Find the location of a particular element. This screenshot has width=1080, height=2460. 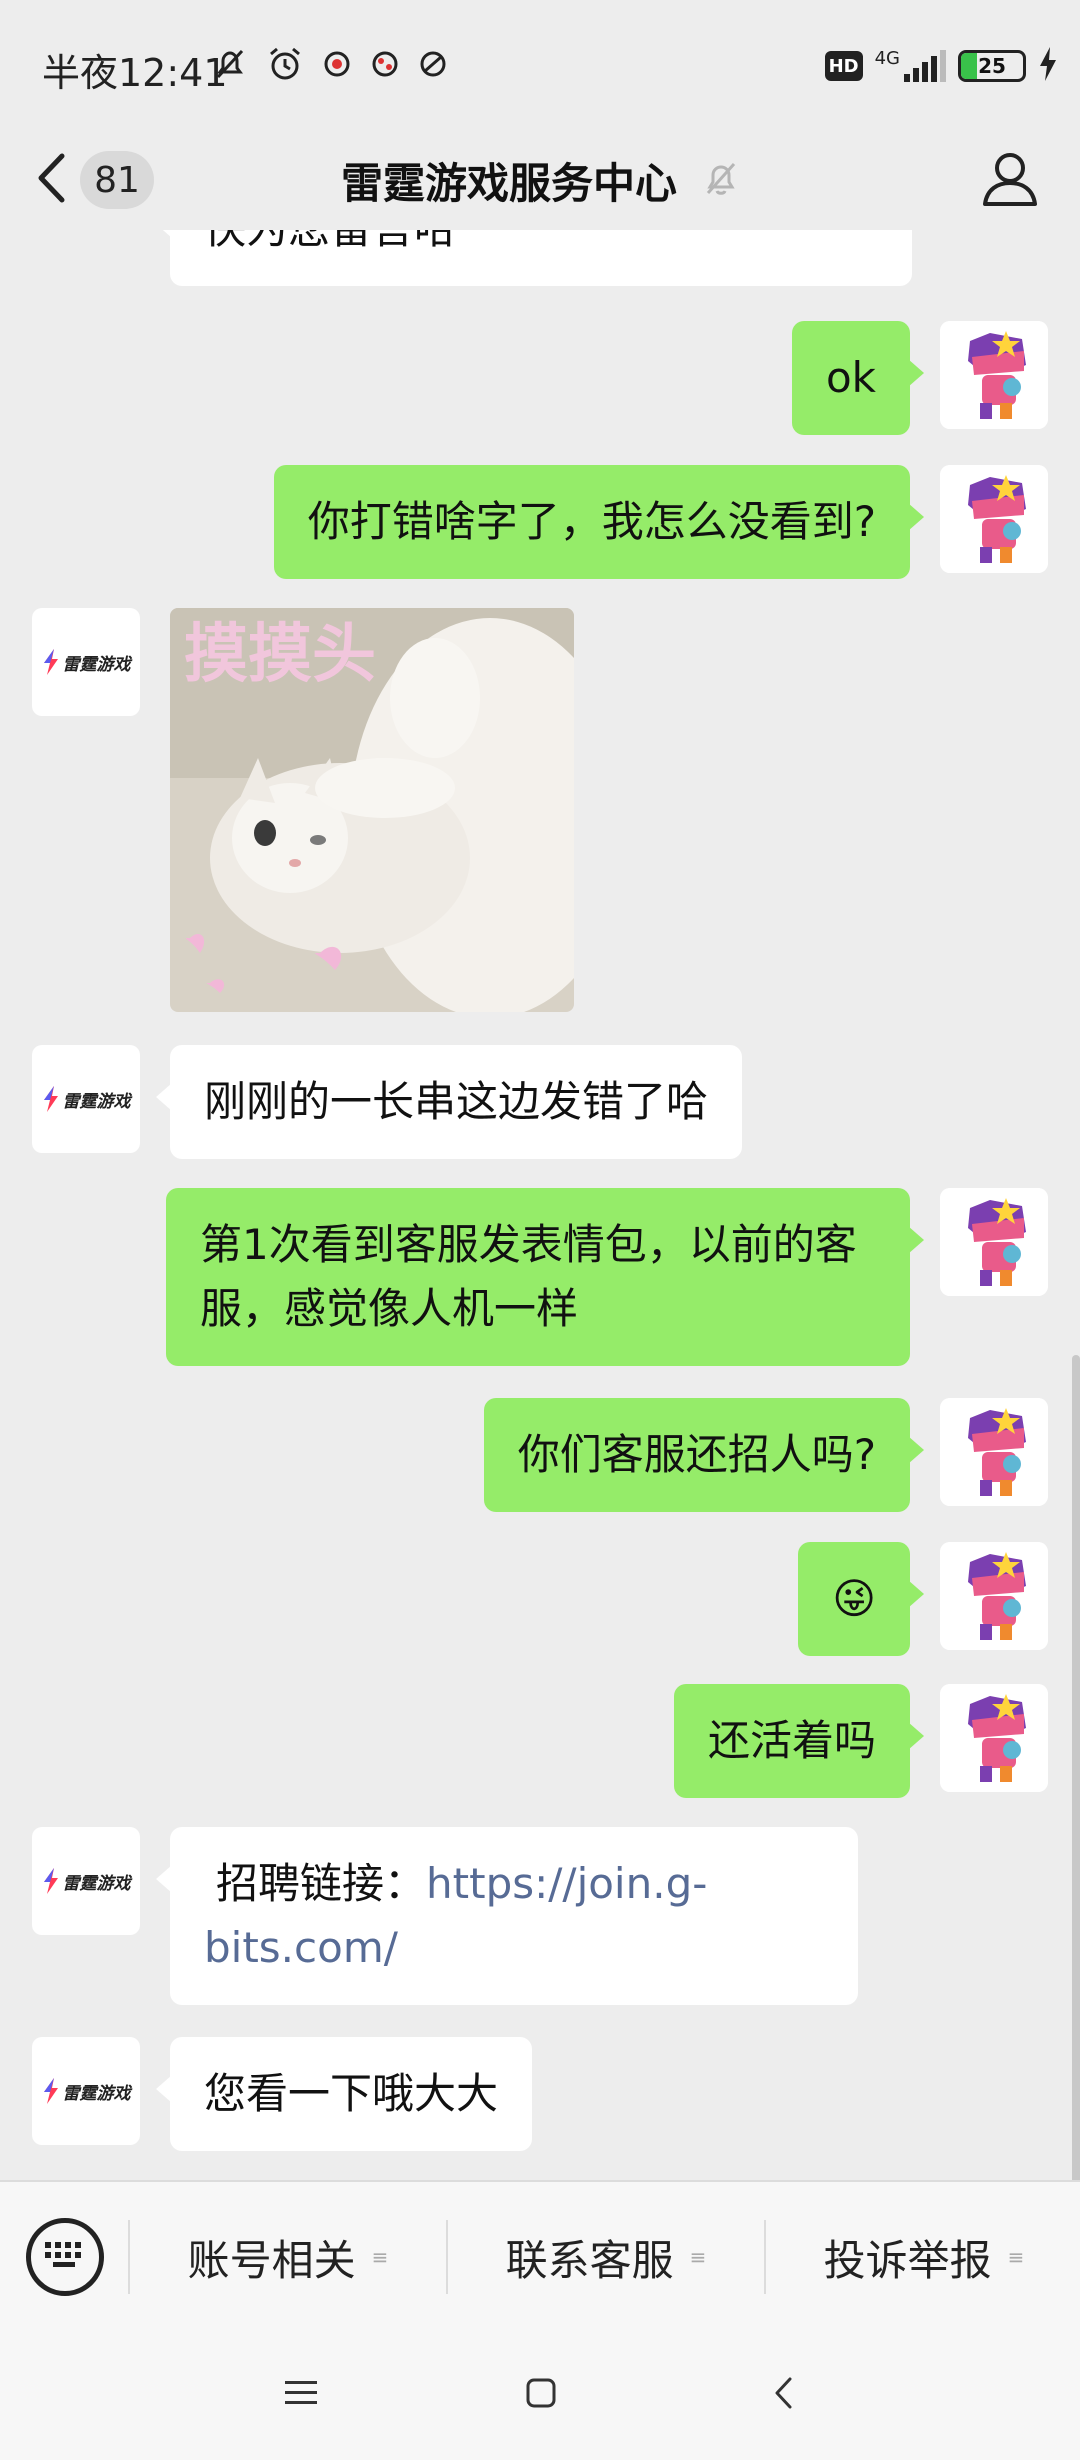

menu-lines-icon is located at coordinates (301, 2395).